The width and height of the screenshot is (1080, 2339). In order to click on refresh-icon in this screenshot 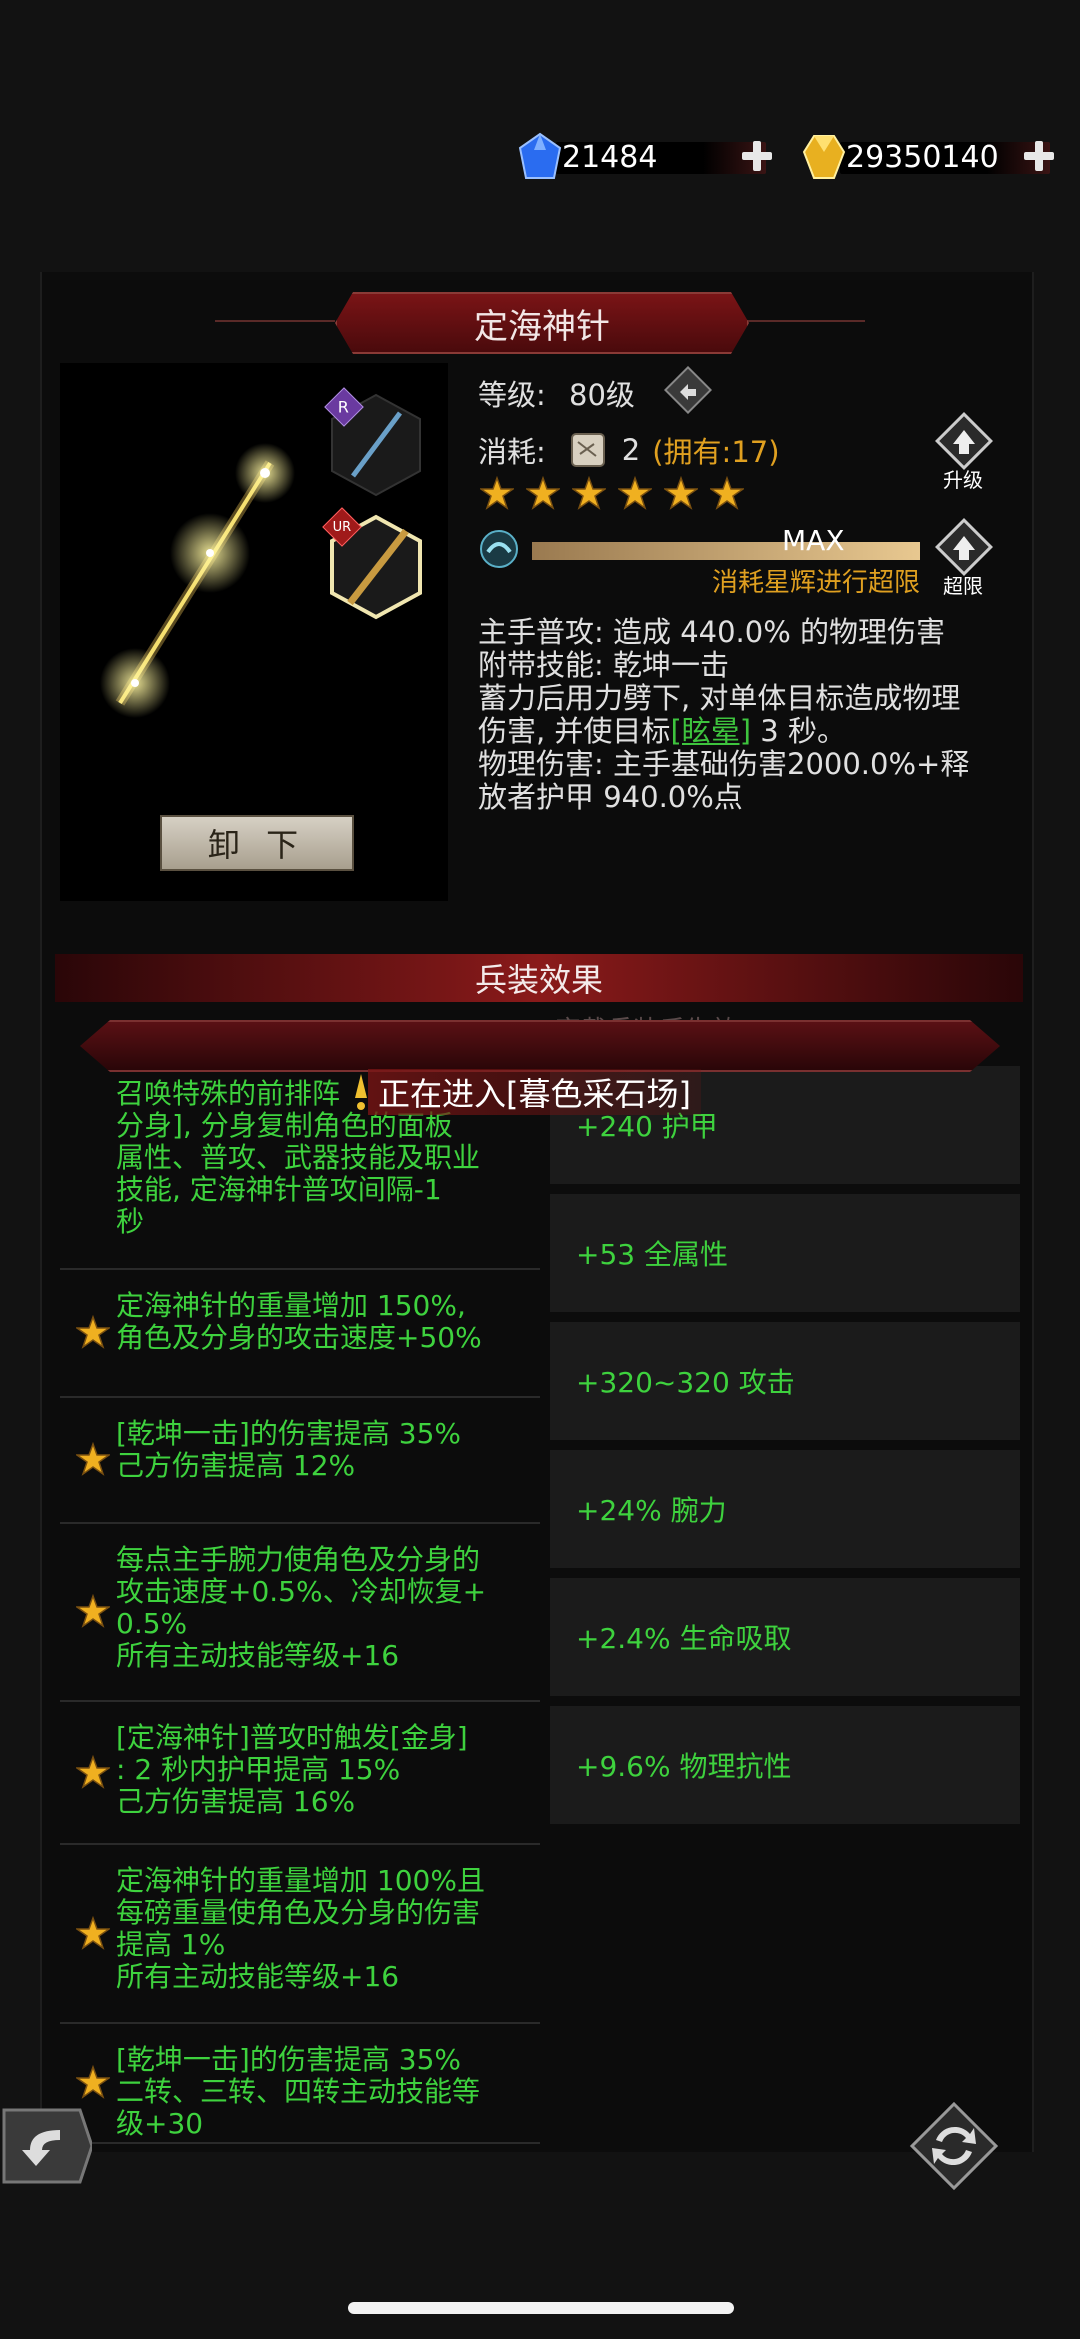, I will do `click(954, 2146)`.